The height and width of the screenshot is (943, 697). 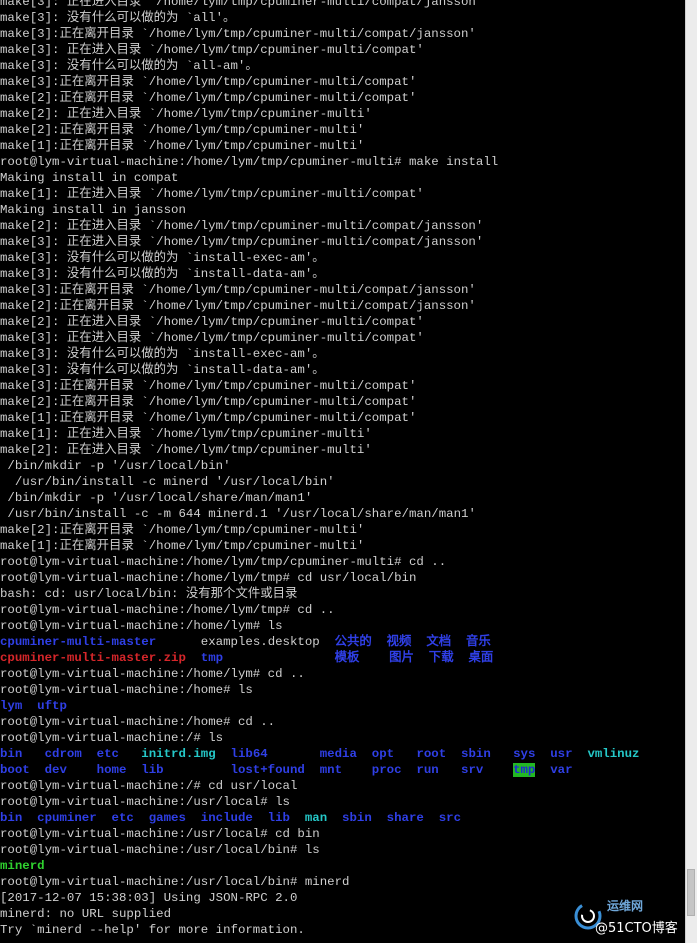 What do you see at coordinates (152, 818) in the screenshot?
I see `ls-entry: bin cpuminer etc games include lib` at bounding box center [152, 818].